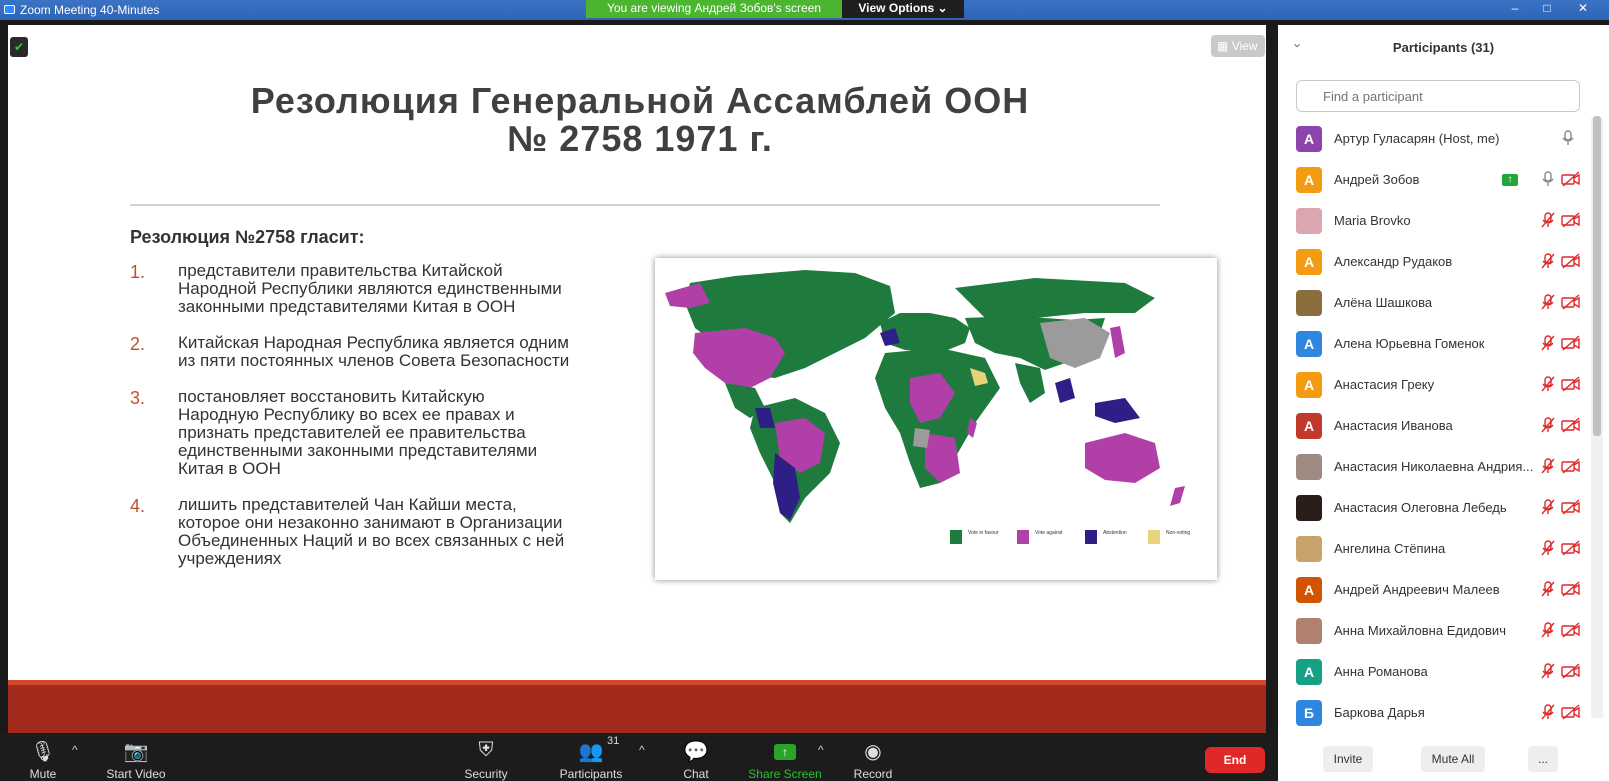 This screenshot has height=781, width=1609. Describe the element at coordinates (1348, 759) in the screenshot. I see `invite-button: Invite` at that location.